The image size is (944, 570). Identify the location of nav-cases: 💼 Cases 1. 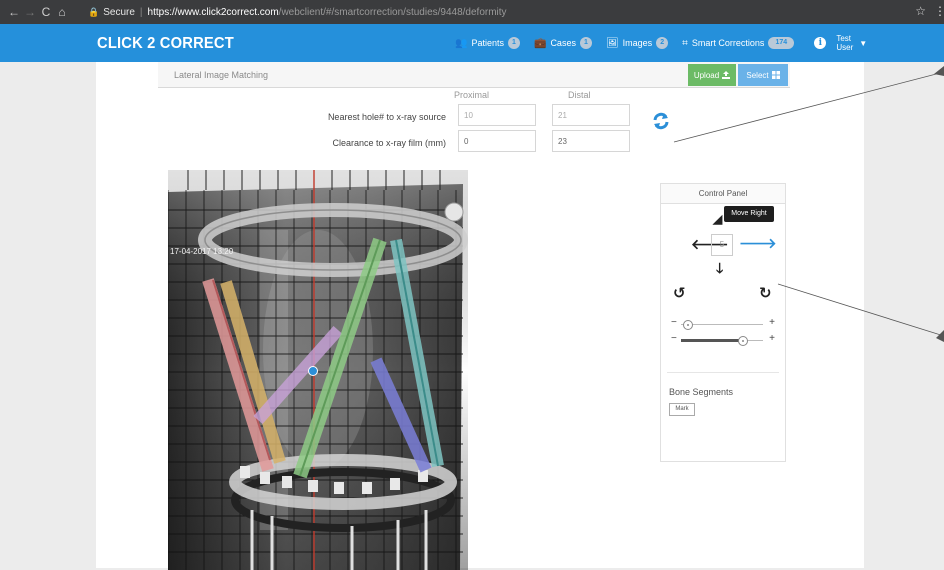
(563, 43).